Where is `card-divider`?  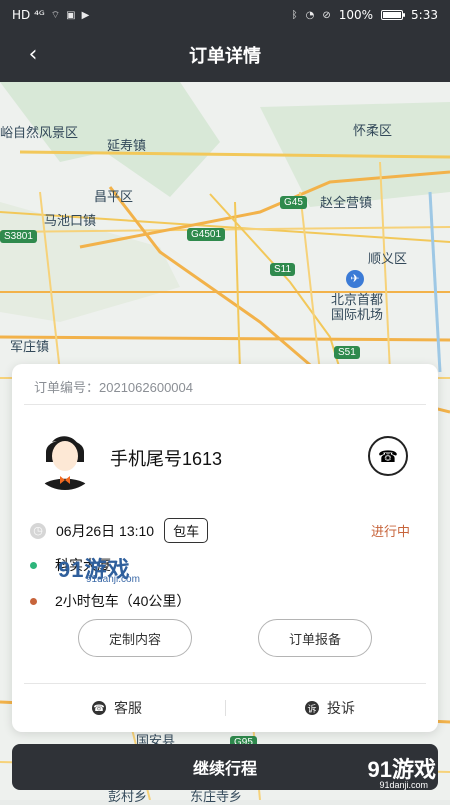 card-divider is located at coordinates (225, 404).